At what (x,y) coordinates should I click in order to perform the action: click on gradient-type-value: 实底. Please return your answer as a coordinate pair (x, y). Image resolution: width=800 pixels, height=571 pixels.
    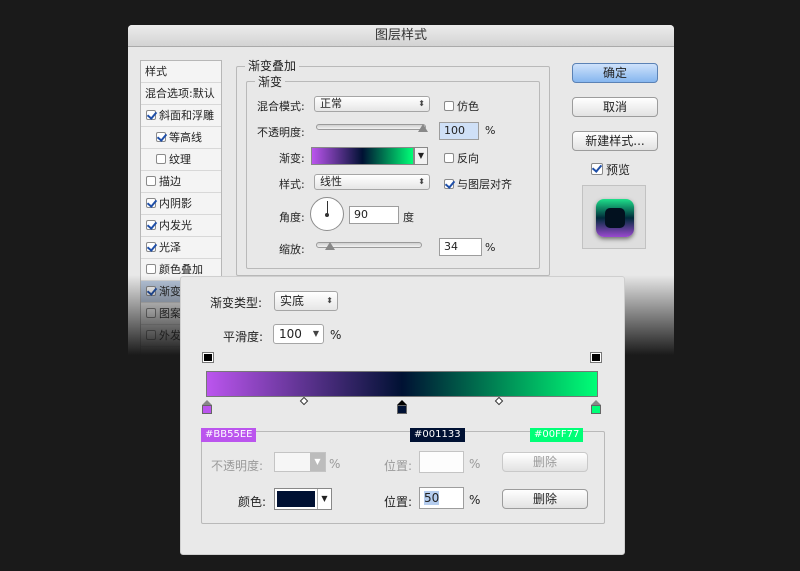
    Looking at the image, I should click on (292, 301).